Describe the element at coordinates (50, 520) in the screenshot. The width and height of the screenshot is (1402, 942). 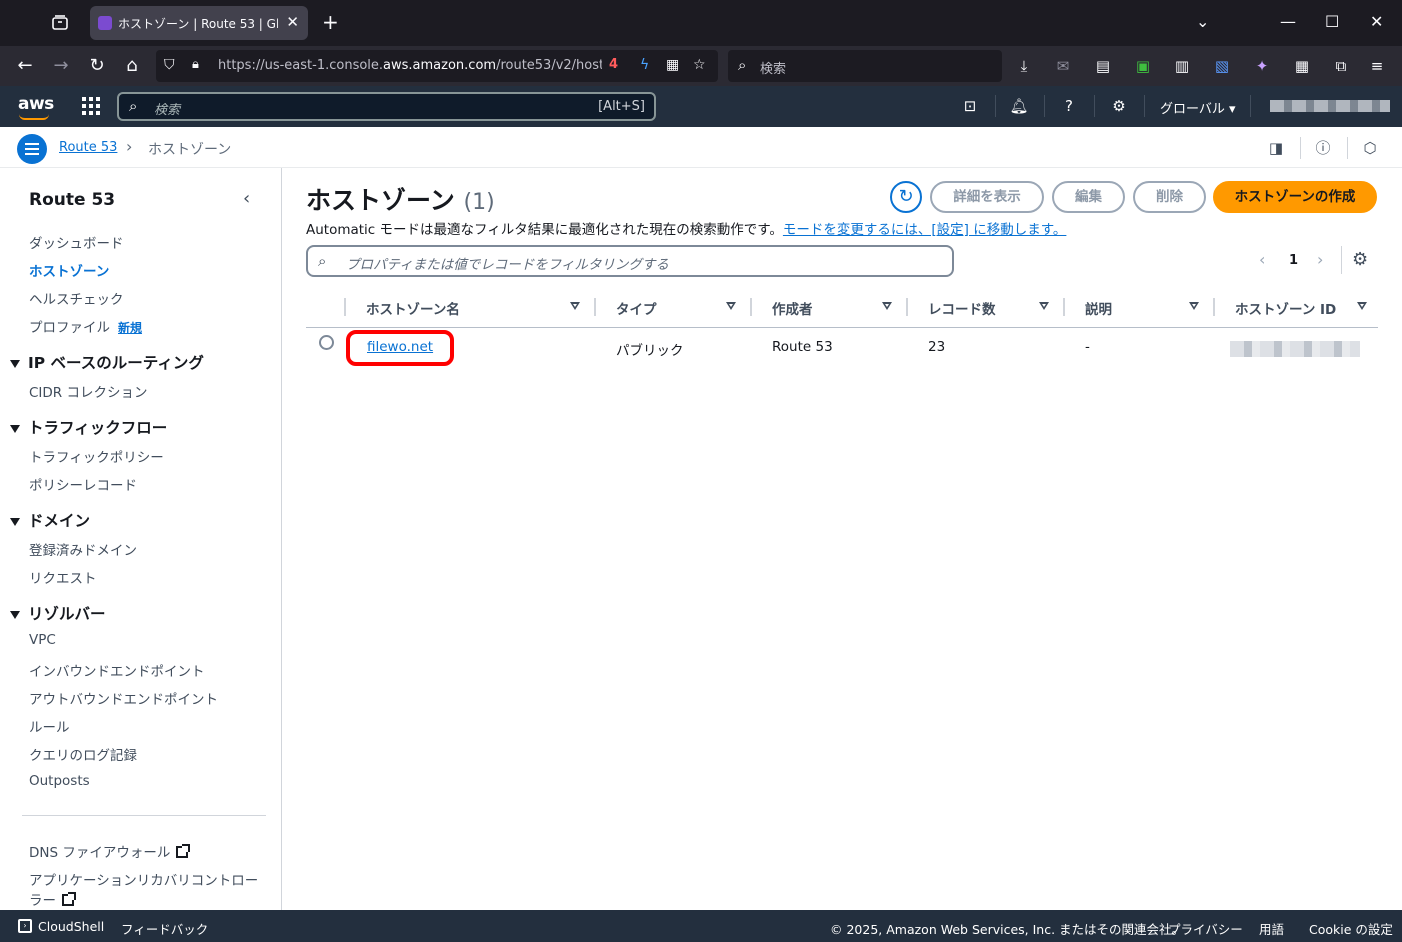
I see `sidebar-group-domains: ドメイン` at that location.